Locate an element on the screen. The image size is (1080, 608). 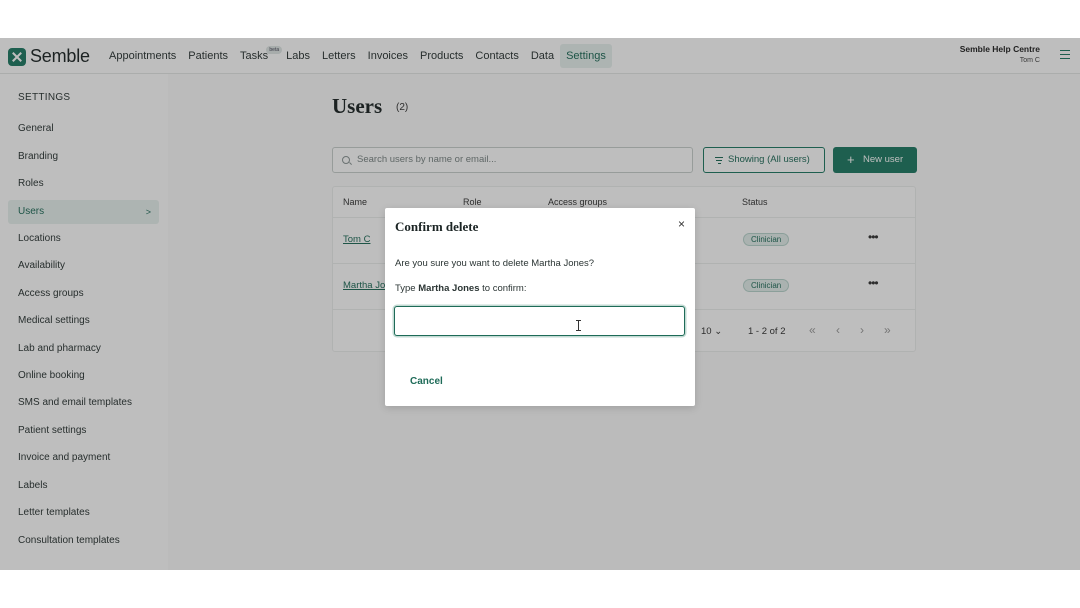
instruction-prefix: Type is located at coordinates (405, 288).